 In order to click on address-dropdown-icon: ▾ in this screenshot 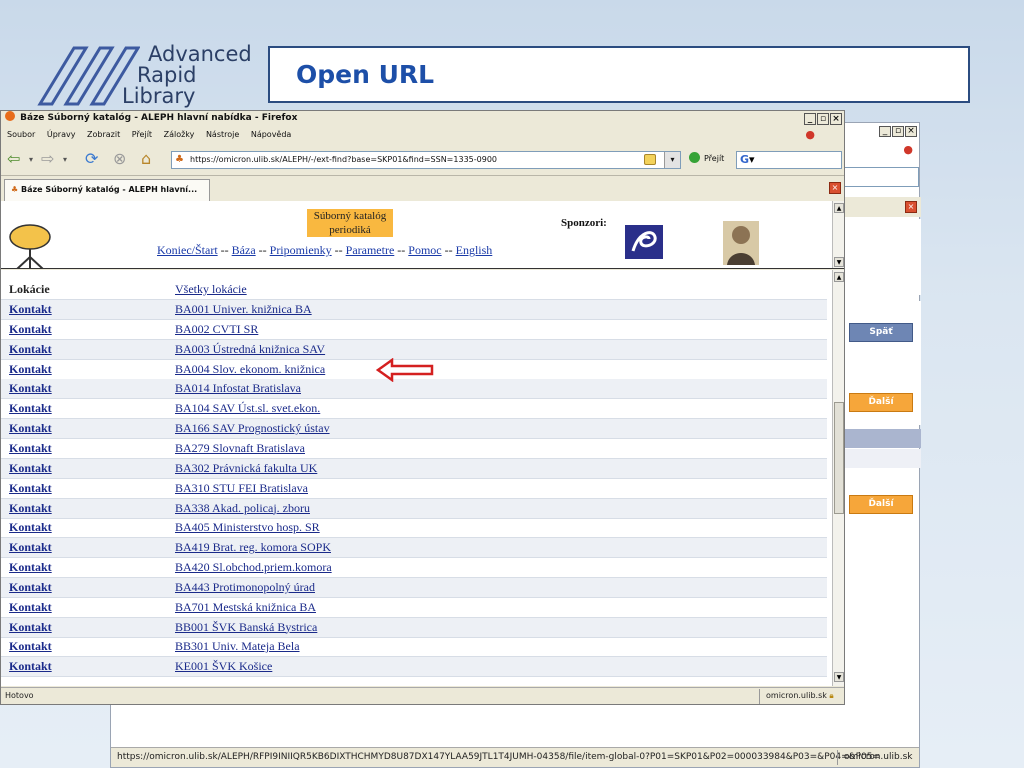, I will do `click(672, 160)`.